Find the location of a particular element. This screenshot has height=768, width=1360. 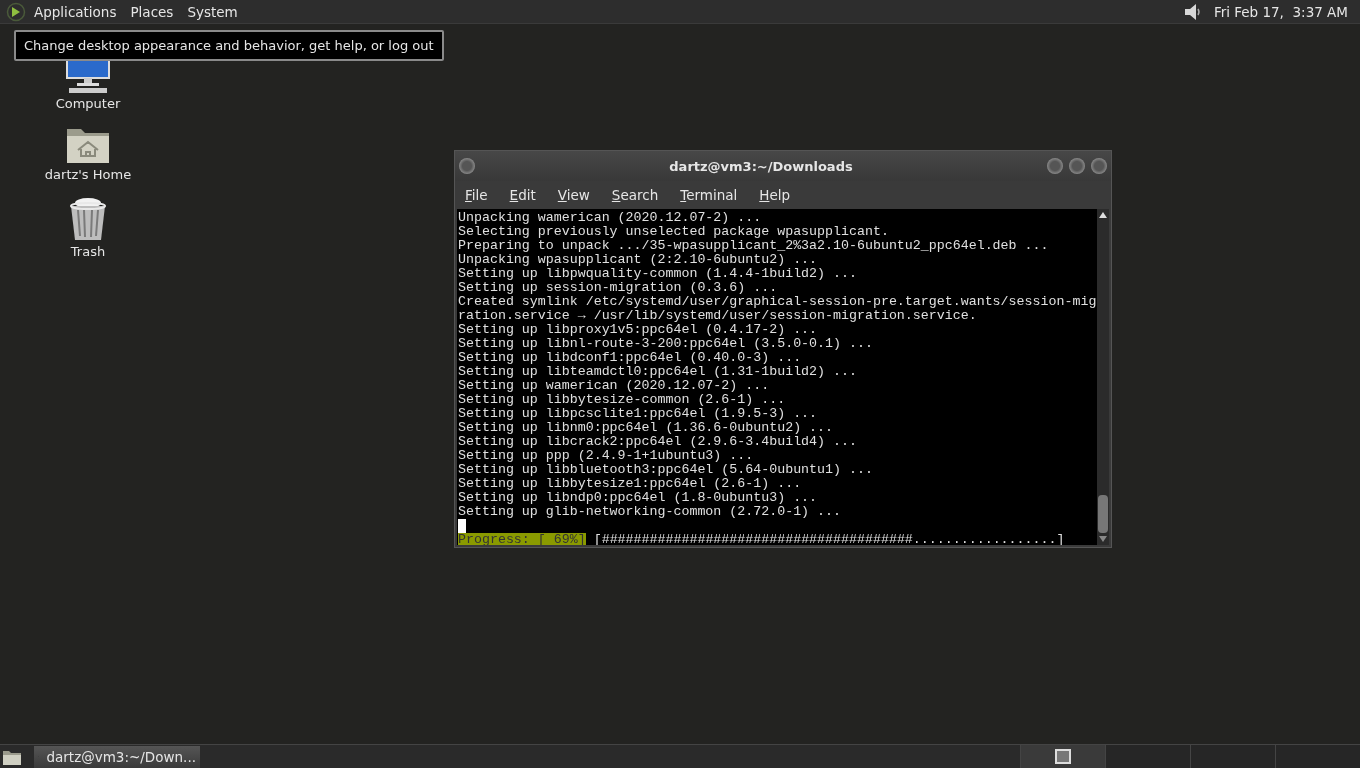

menu-item: Search is located at coordinates (635, 195).